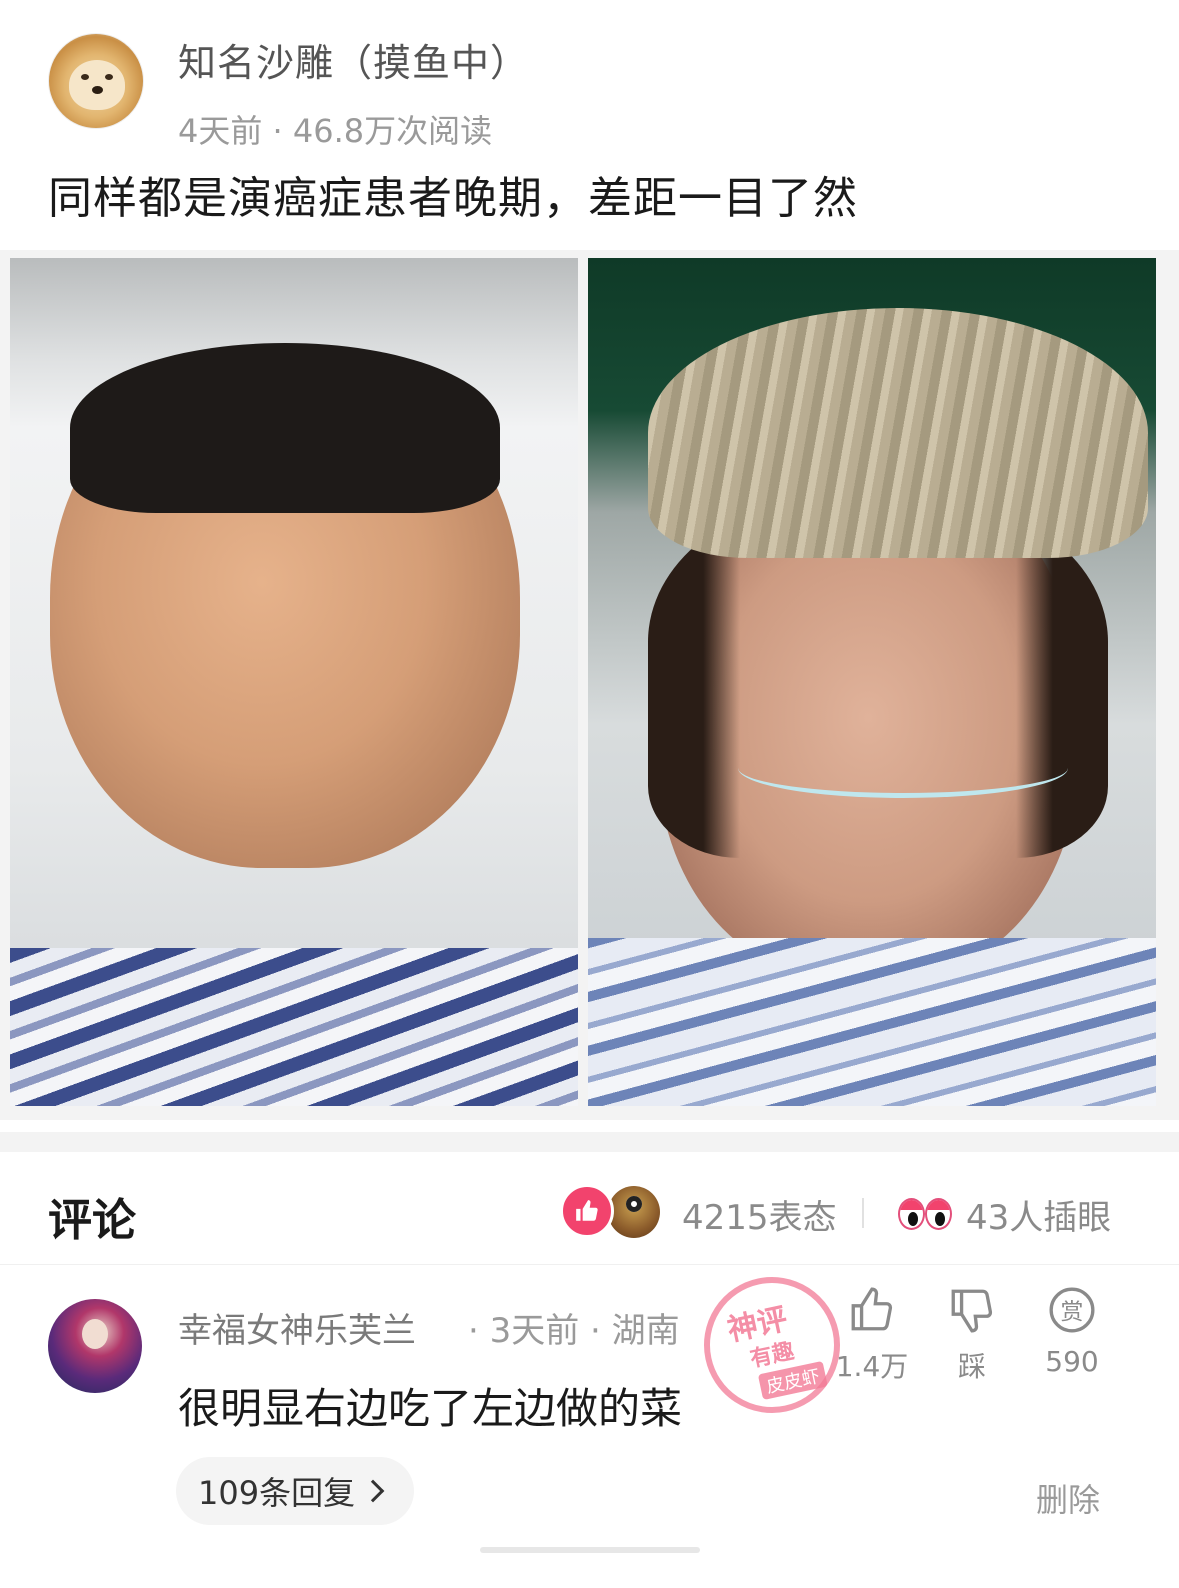 The height and width of the screenshot is (1588, 1179). Describe the element at coordinates (590, 1550) in the screenshot. I see `home-indicator` at that location.